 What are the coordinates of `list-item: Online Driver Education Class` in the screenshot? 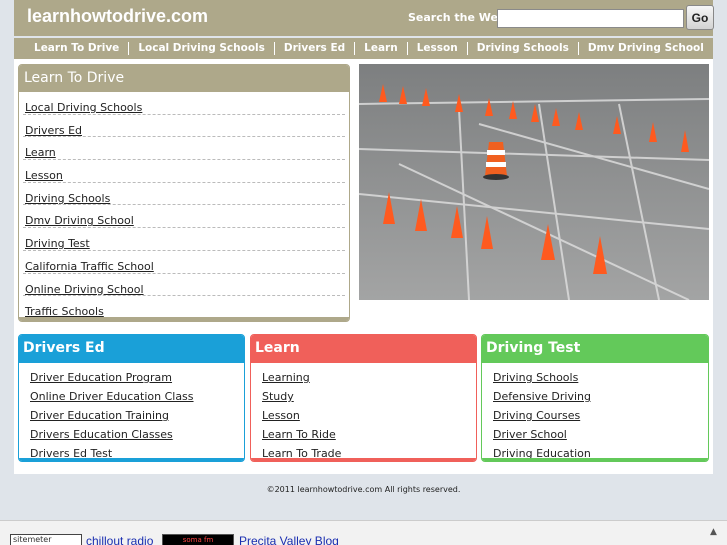 It's located at (137, 394).